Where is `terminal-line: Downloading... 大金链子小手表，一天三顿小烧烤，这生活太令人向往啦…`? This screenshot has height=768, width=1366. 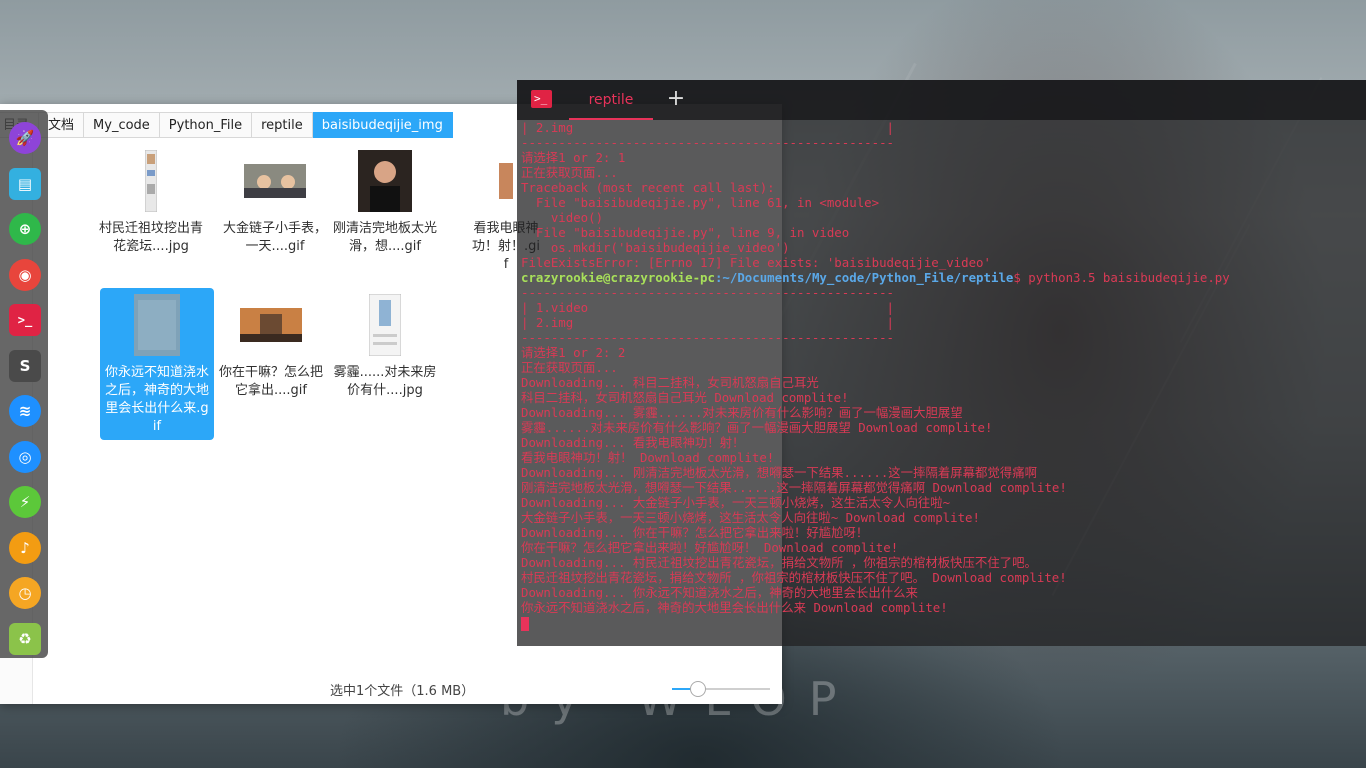
terminal-line: Downloading... 大金链子小手表，一天三顿小烧烤，这生活太令人向往啦… is located at coordinates (736, 502).